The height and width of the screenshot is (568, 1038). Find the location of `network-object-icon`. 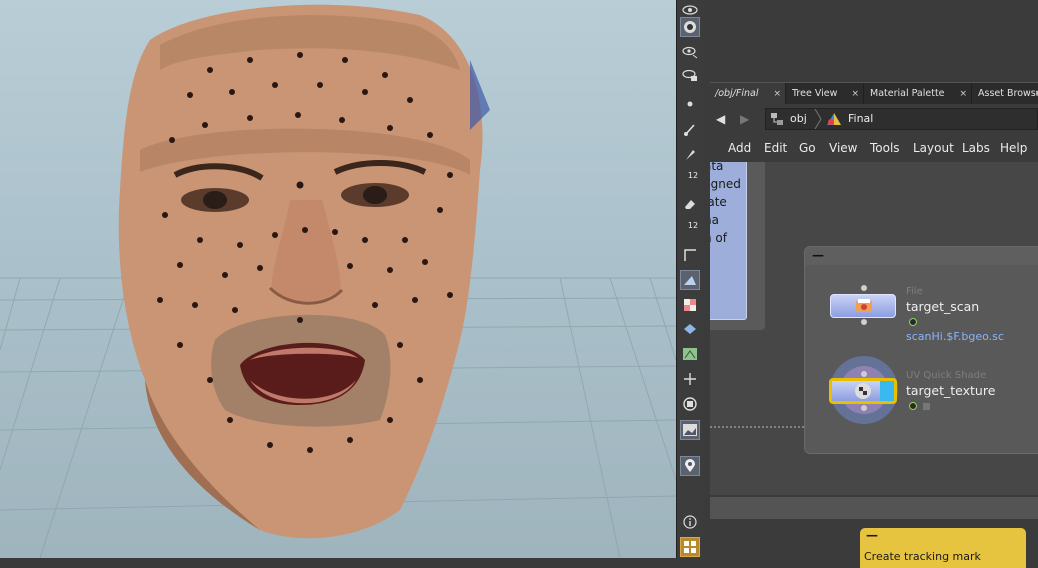

network-object-icon is located at coordinates (777, 119).